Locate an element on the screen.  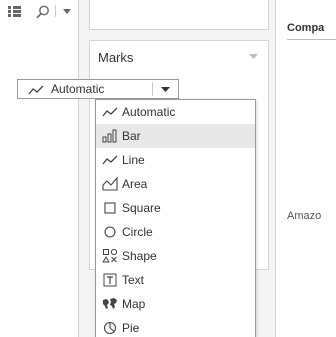
list-view-icon is located at coordinates (14, 11).